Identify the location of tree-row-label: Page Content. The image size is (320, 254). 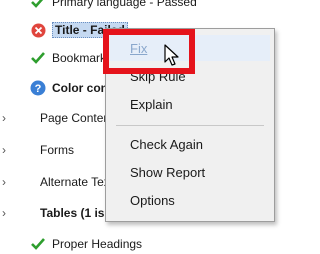
(77, 118).